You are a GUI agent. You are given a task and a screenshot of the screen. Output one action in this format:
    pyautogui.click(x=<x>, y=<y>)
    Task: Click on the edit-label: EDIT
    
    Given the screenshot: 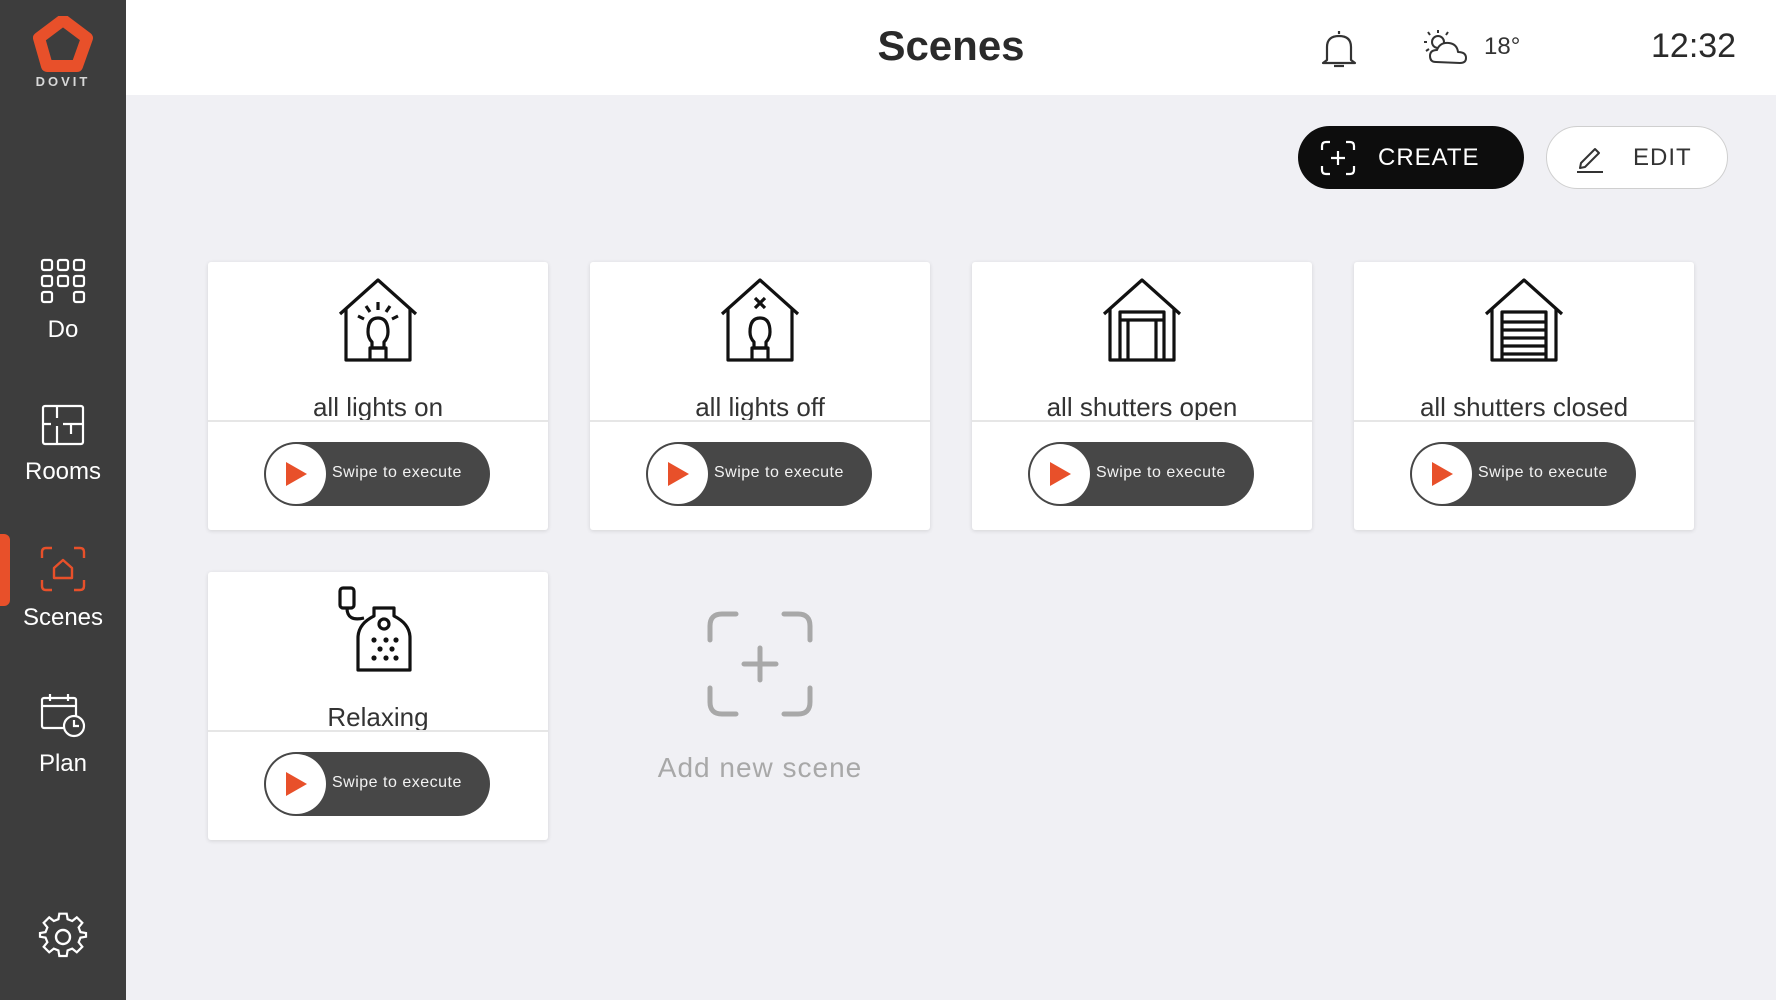 What is the action you would take?
    pyautogui.click(x=1662, y=157)
    